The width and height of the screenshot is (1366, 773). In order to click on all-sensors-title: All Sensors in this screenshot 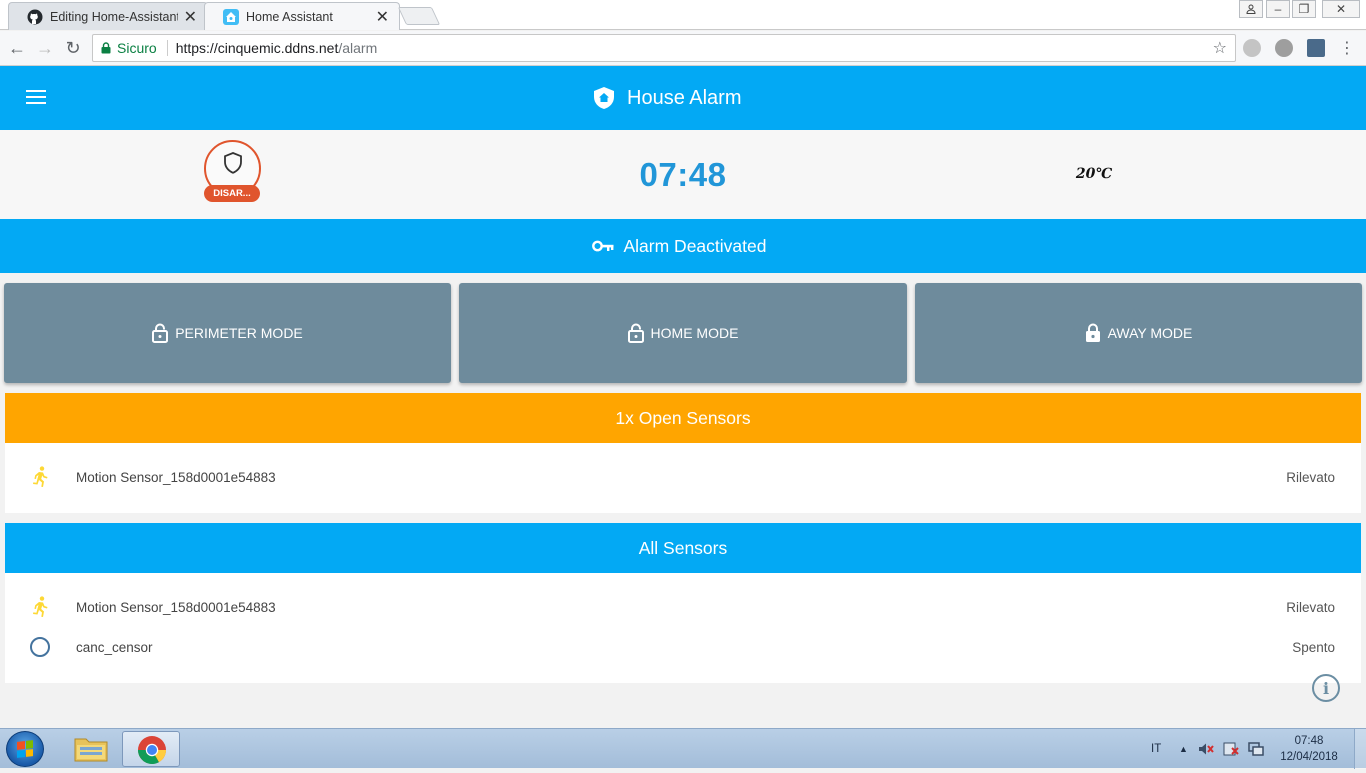, I will do `click(683, 547)`.